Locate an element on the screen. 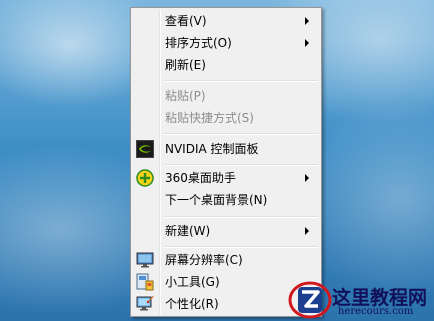 This screenshot has width=434, height=321. menu-item-label: 排序方式(O) is located at coordinates (198, 43).